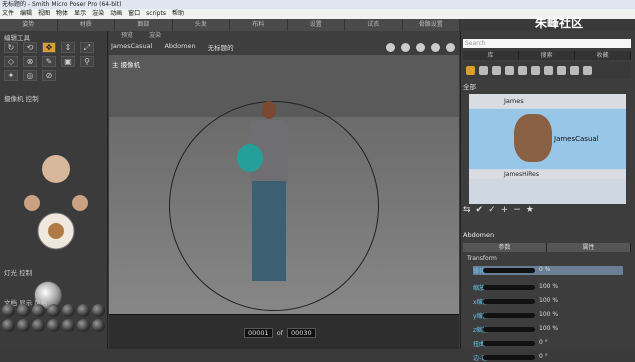 The image size is (635, 362). I want to click on menu-render: 渲染, so click(98, 14).